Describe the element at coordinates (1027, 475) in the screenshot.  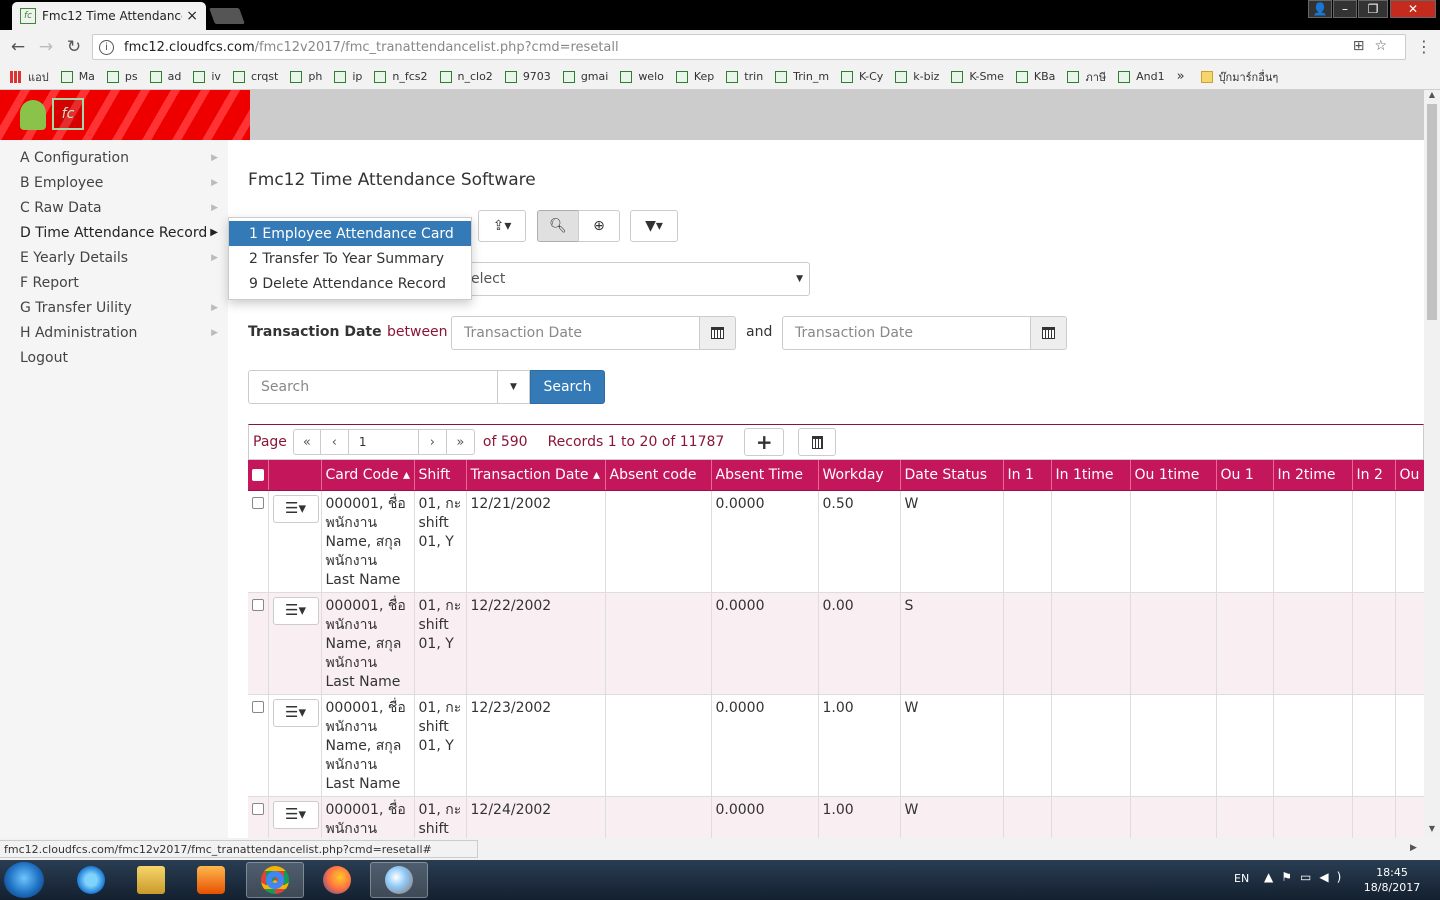
I see `header-in-1: In 1` at that location.